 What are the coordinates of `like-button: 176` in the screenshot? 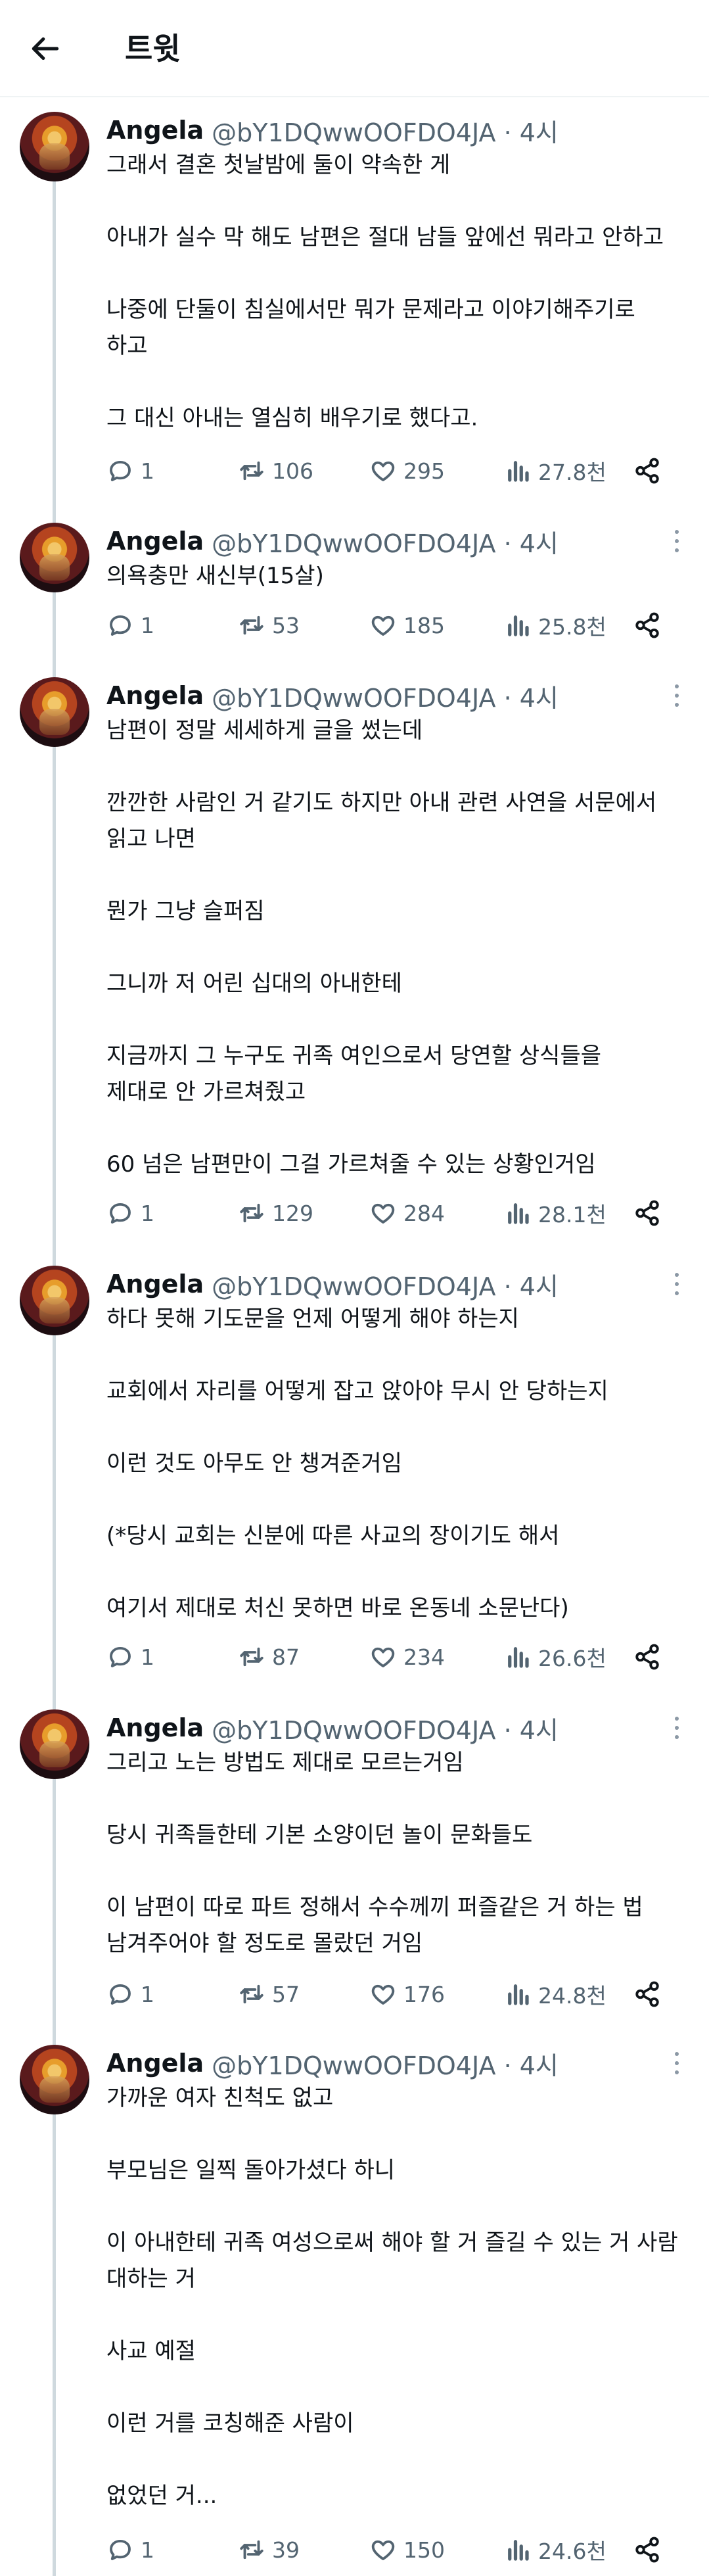 It's located at (407, 1994).